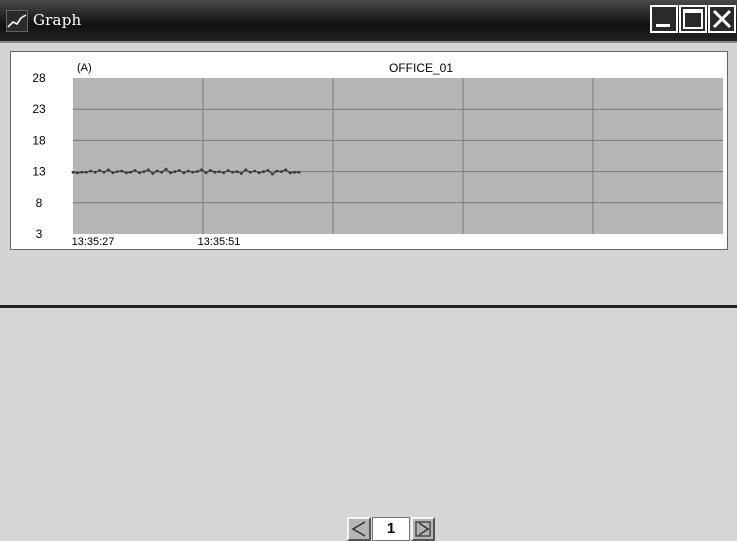 This screenshot has height=541, width=737. What do you see at coordinates (39, 109) in the screenshot?
I see `y-tick-label: 23` at bounding box center [39, 109].